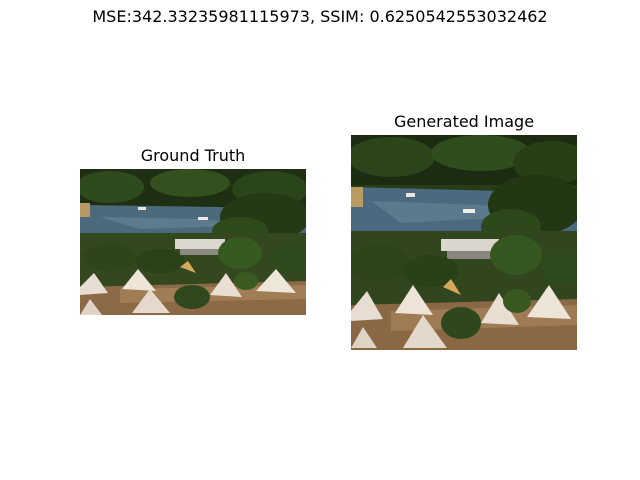 Image resolution: width=640 pixels, height=480 pixels. I want to click on ground-truth-image, so click(193, 242).